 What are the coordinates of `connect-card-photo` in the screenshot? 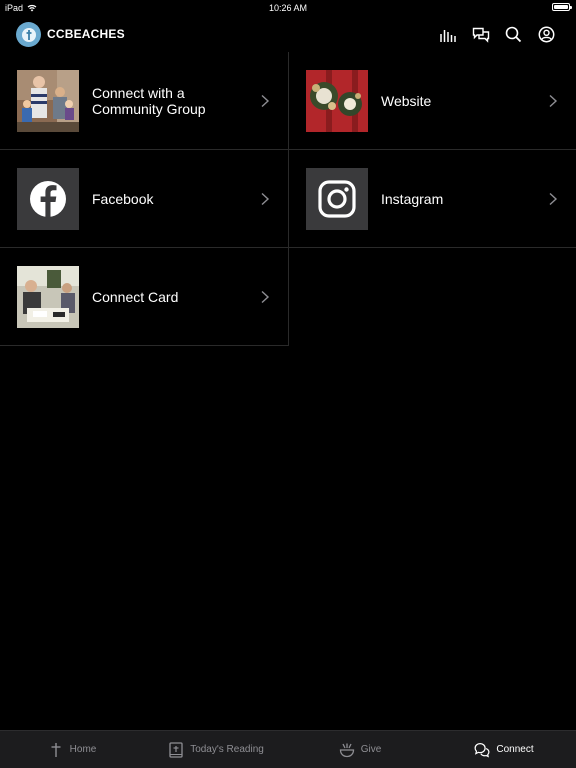 It's located at (48, 297).